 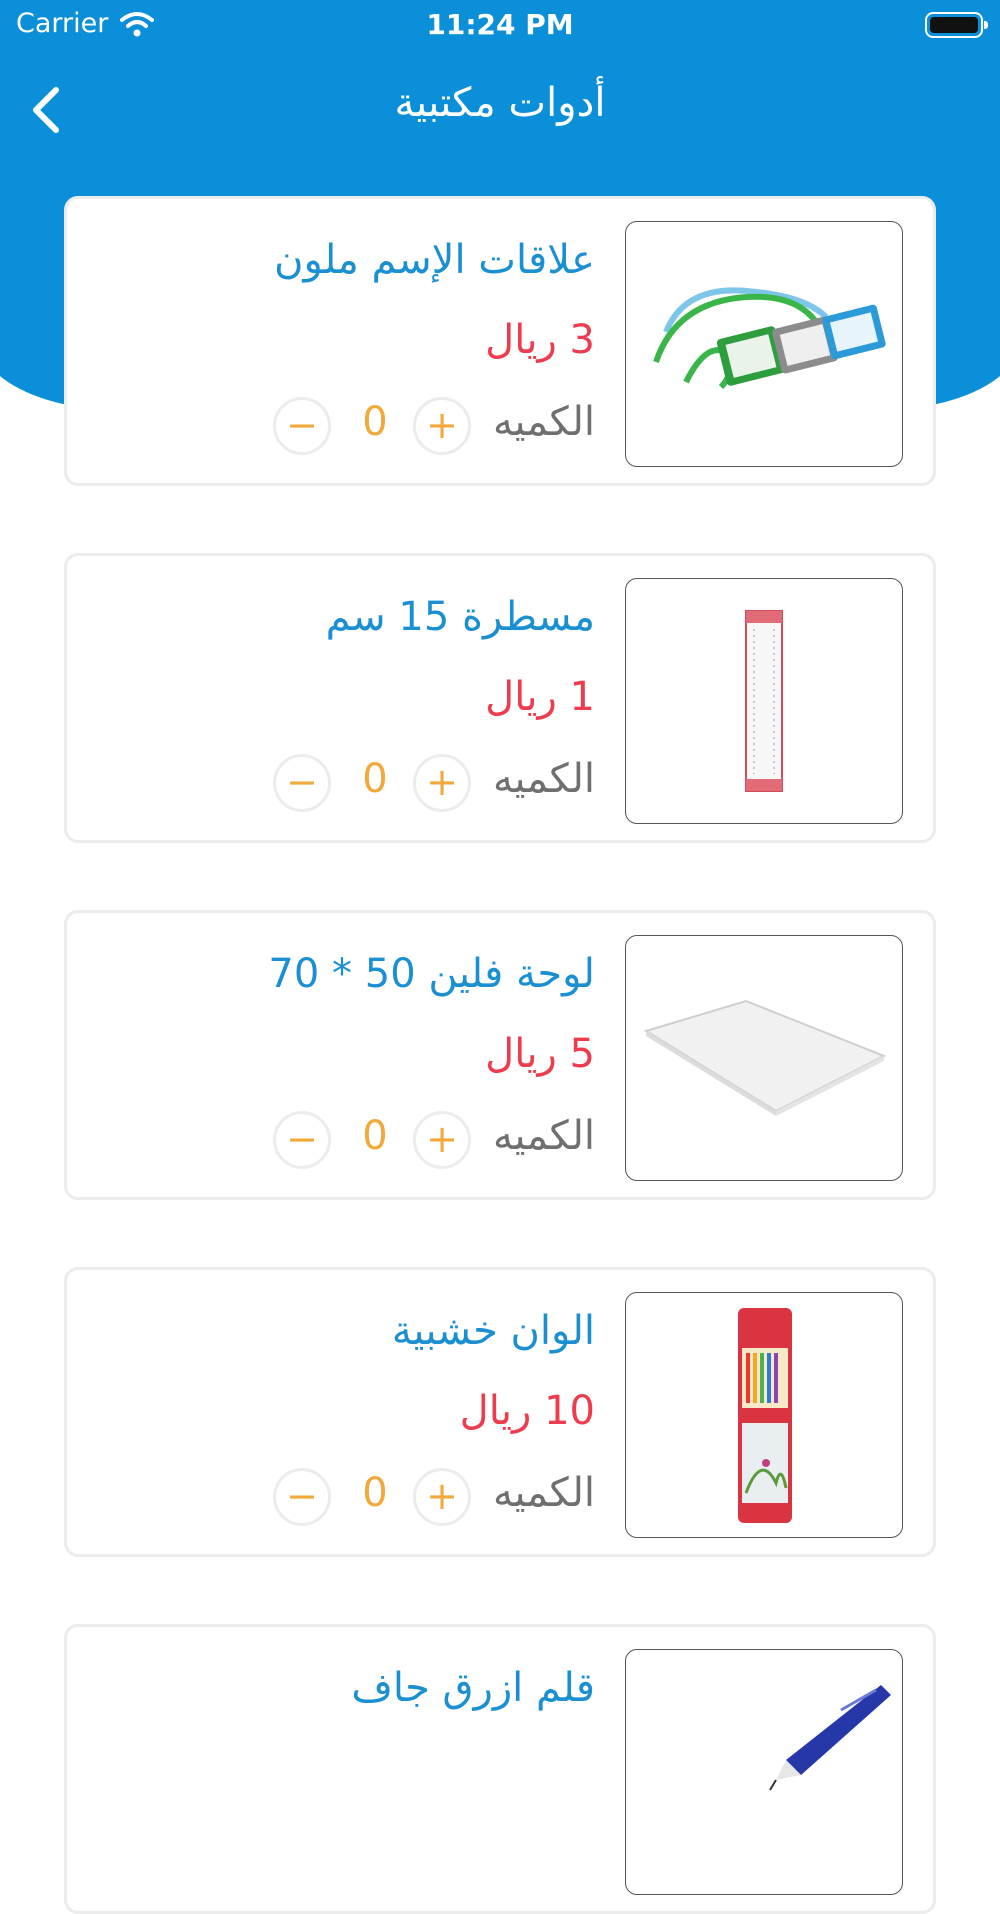 What do you see at coordinates (540, 697) in the screenshot?
I see `product-price: 1 ريال` at bounding box center [540, 697].